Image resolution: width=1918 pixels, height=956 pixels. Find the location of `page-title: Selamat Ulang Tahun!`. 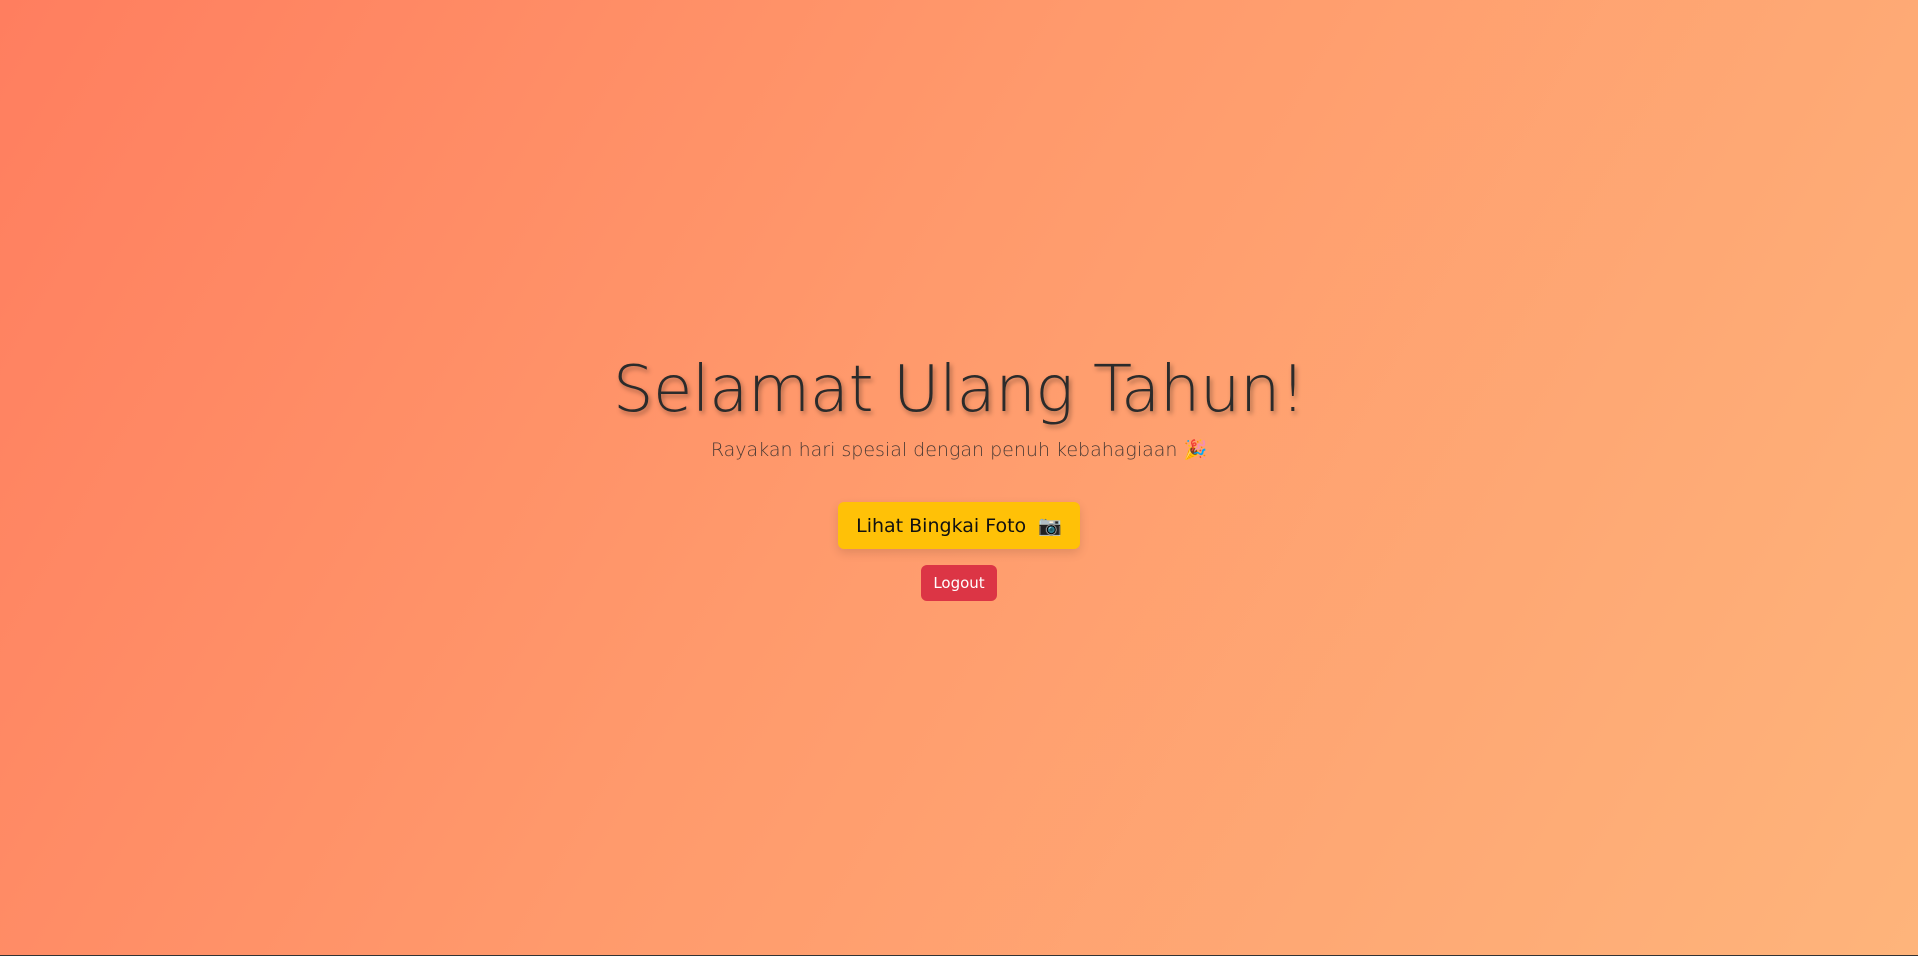

page-title: Selamat Ulang Tahun! is located at coordinates (959, 390).